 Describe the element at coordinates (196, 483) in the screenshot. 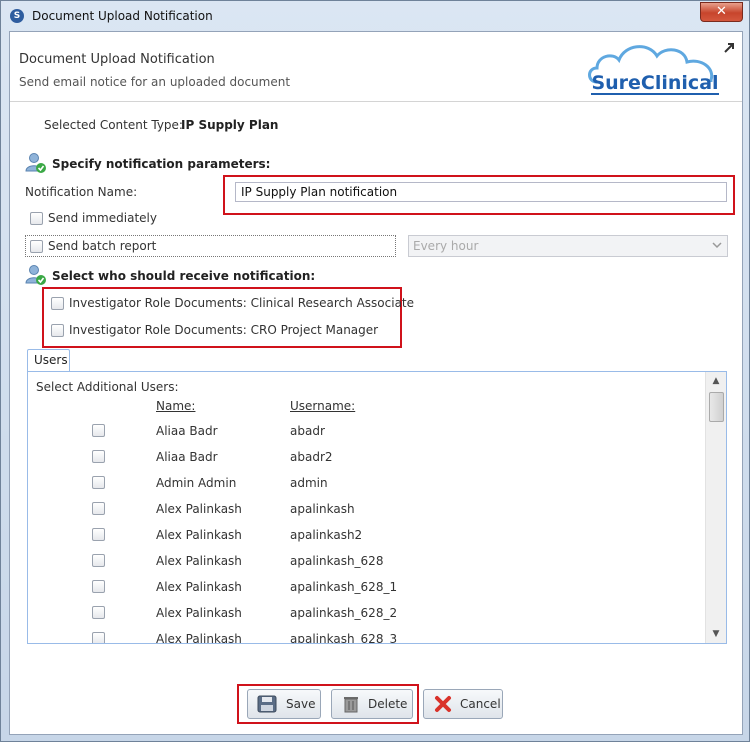

I see `user-name: Admin Admin` at that location.